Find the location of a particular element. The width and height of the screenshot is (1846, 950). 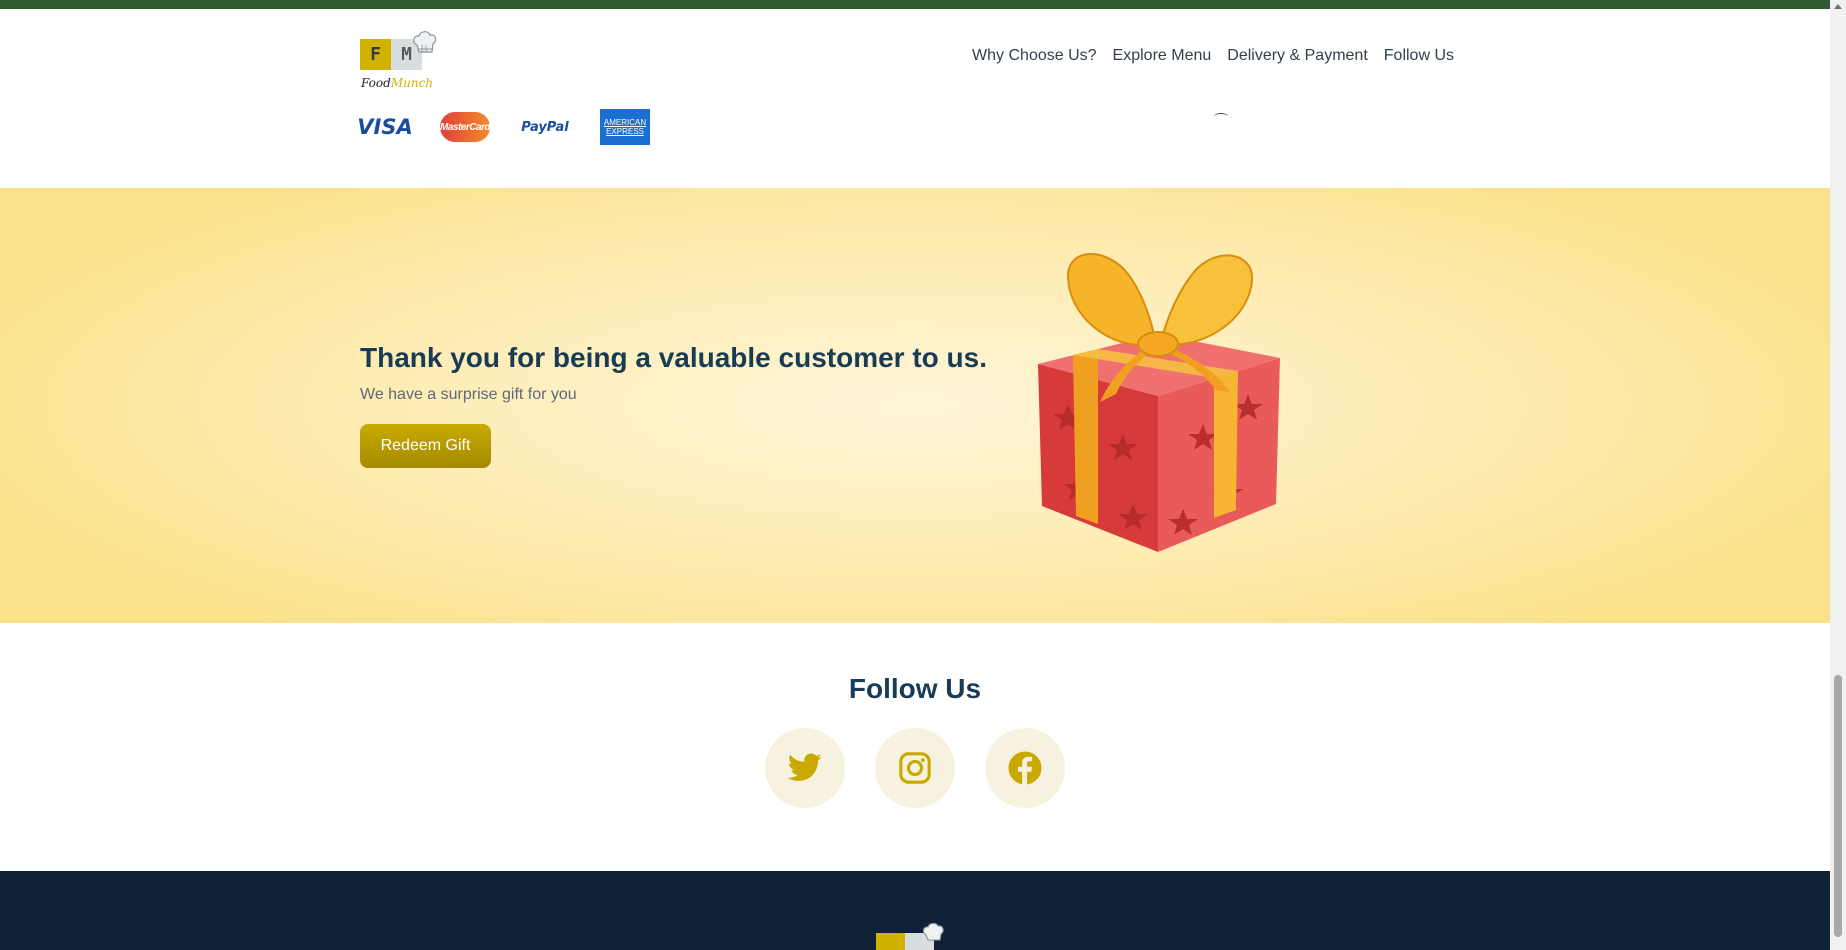

payment-logos: VISA MasterCard PayPal AMERICAN EXPRESS is located at coordinates (518, 127).